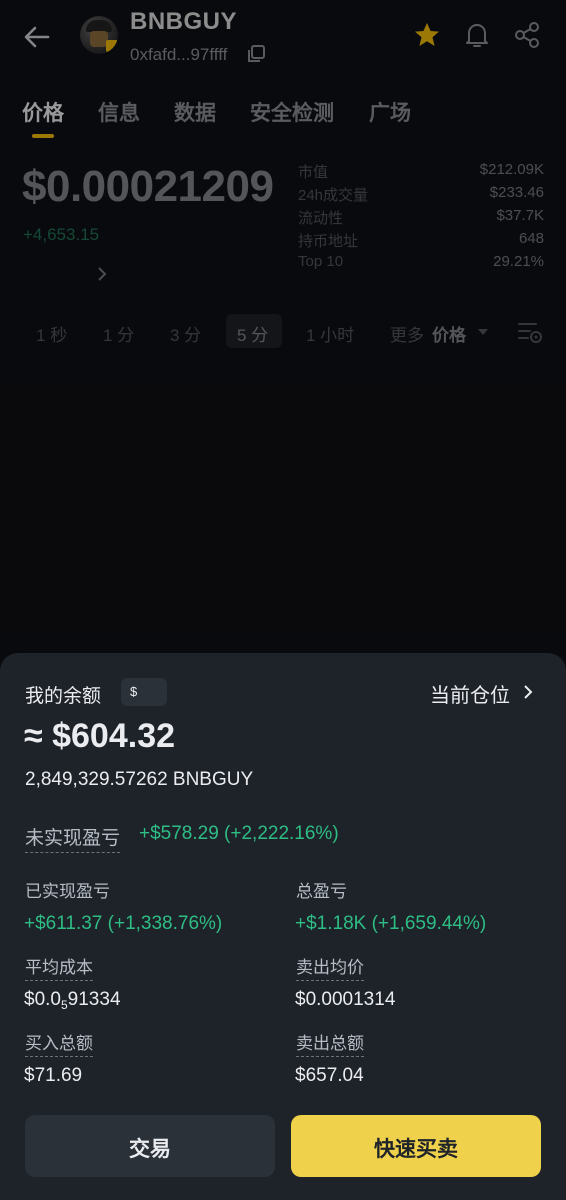 The image size is (566, 1200). What do you see at coordinates (531, 238) in the screenshot?
I see `stat-value: 648` at bounding box center [531, 238].